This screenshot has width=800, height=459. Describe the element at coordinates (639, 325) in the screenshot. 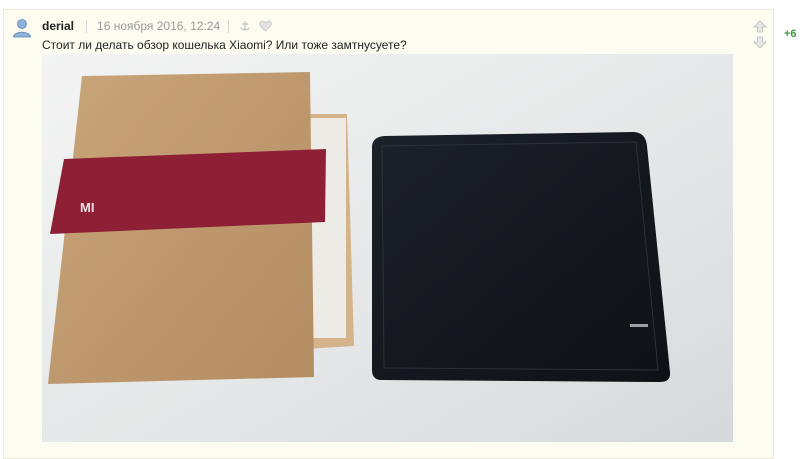

I see `wallet-logo-plate` at that location.